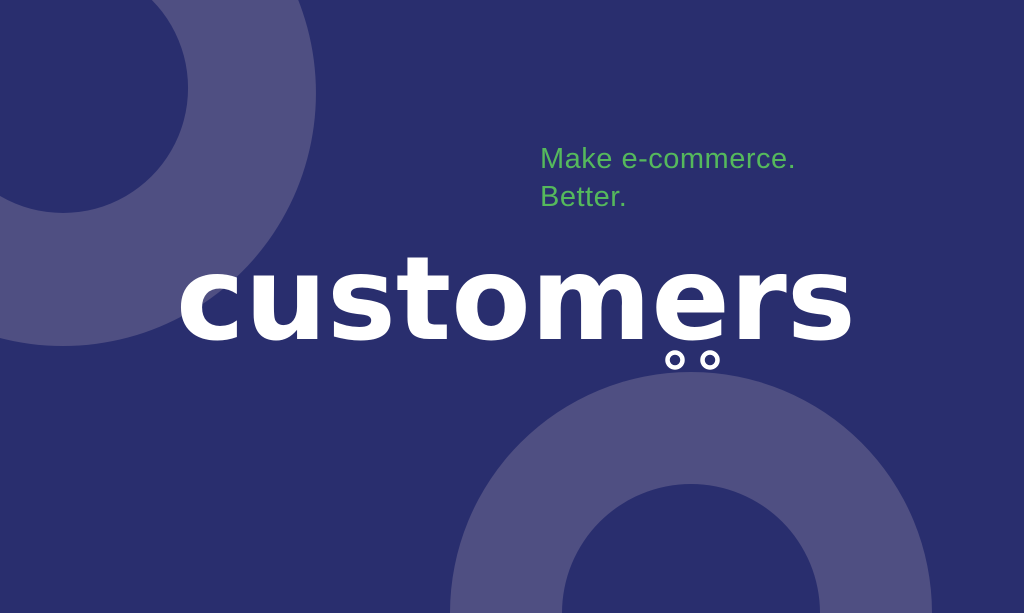 This screenshot has height=613, width=1024. I want to click on wordmark: customers, so click(516, 300).